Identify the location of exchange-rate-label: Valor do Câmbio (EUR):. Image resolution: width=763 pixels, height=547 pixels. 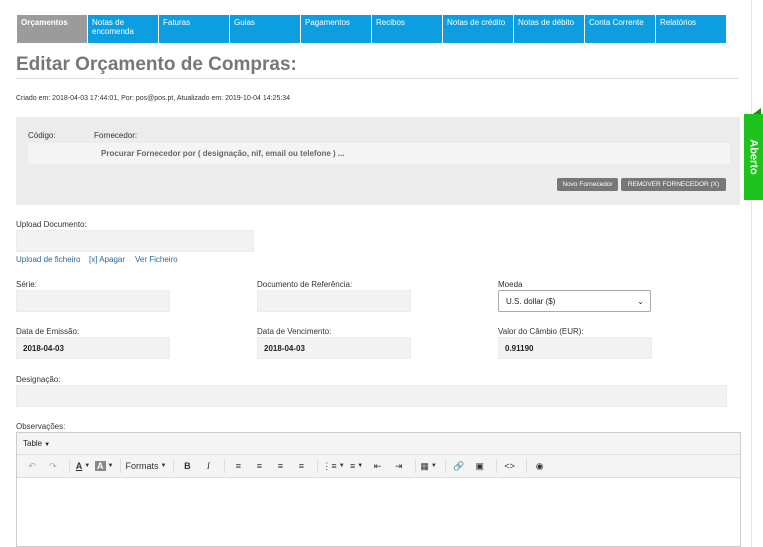
(541, 331).